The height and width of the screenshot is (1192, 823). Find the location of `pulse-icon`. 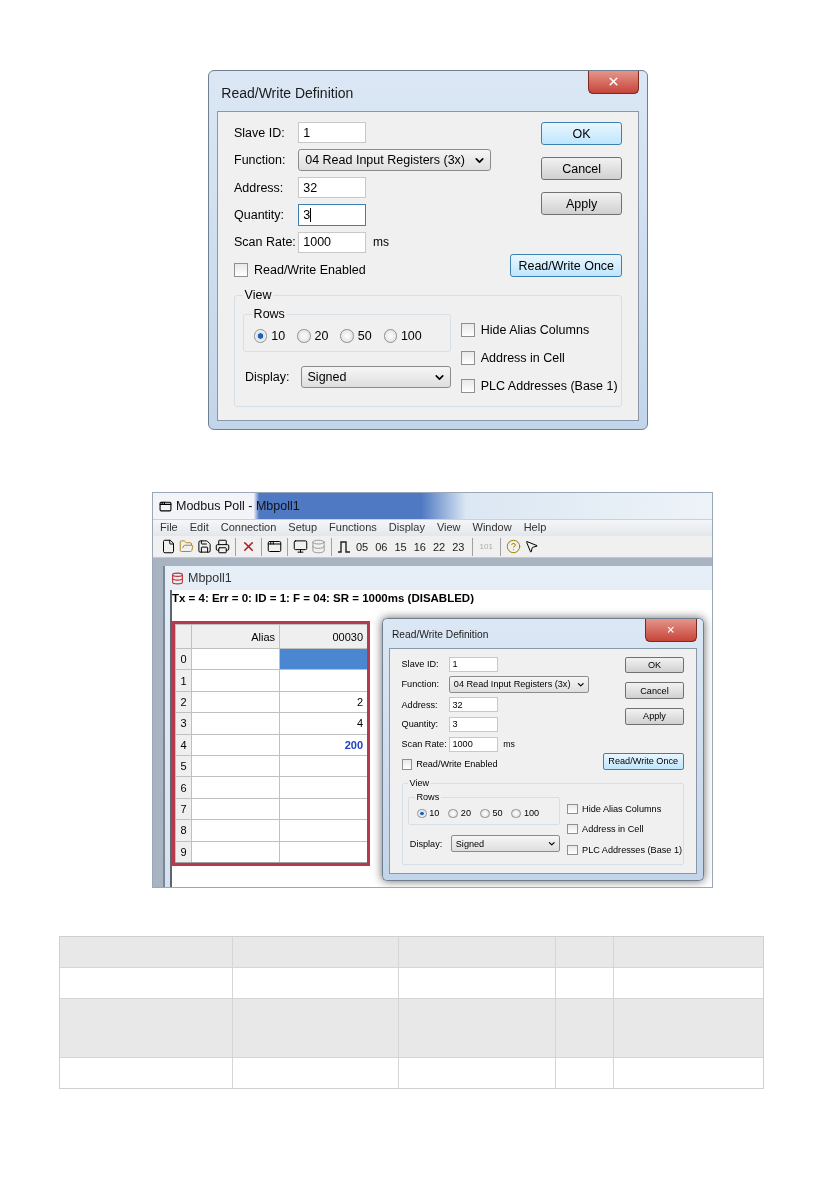

pulse-icon is located at coordinates (344, 546).